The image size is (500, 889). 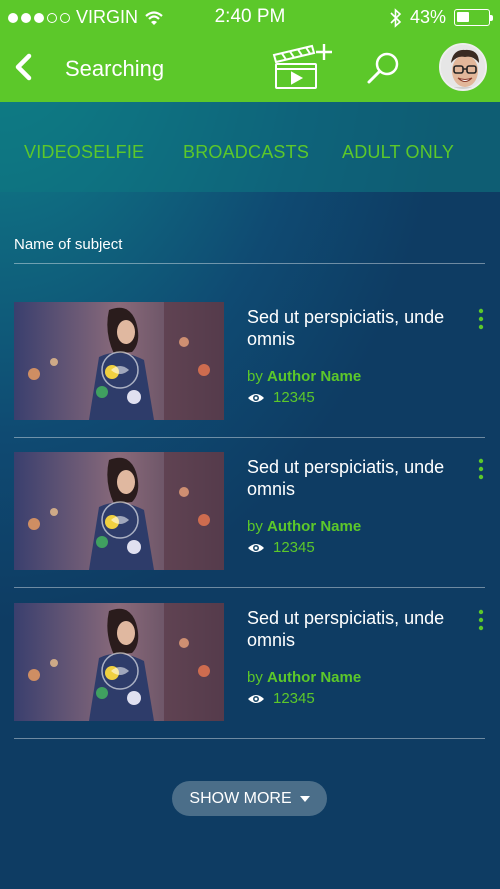 What do you see at coordinates (246, 152) in the screenshot?
I see `tab-broadcasts: BROADCASTS` at bounding box center [246, 152].